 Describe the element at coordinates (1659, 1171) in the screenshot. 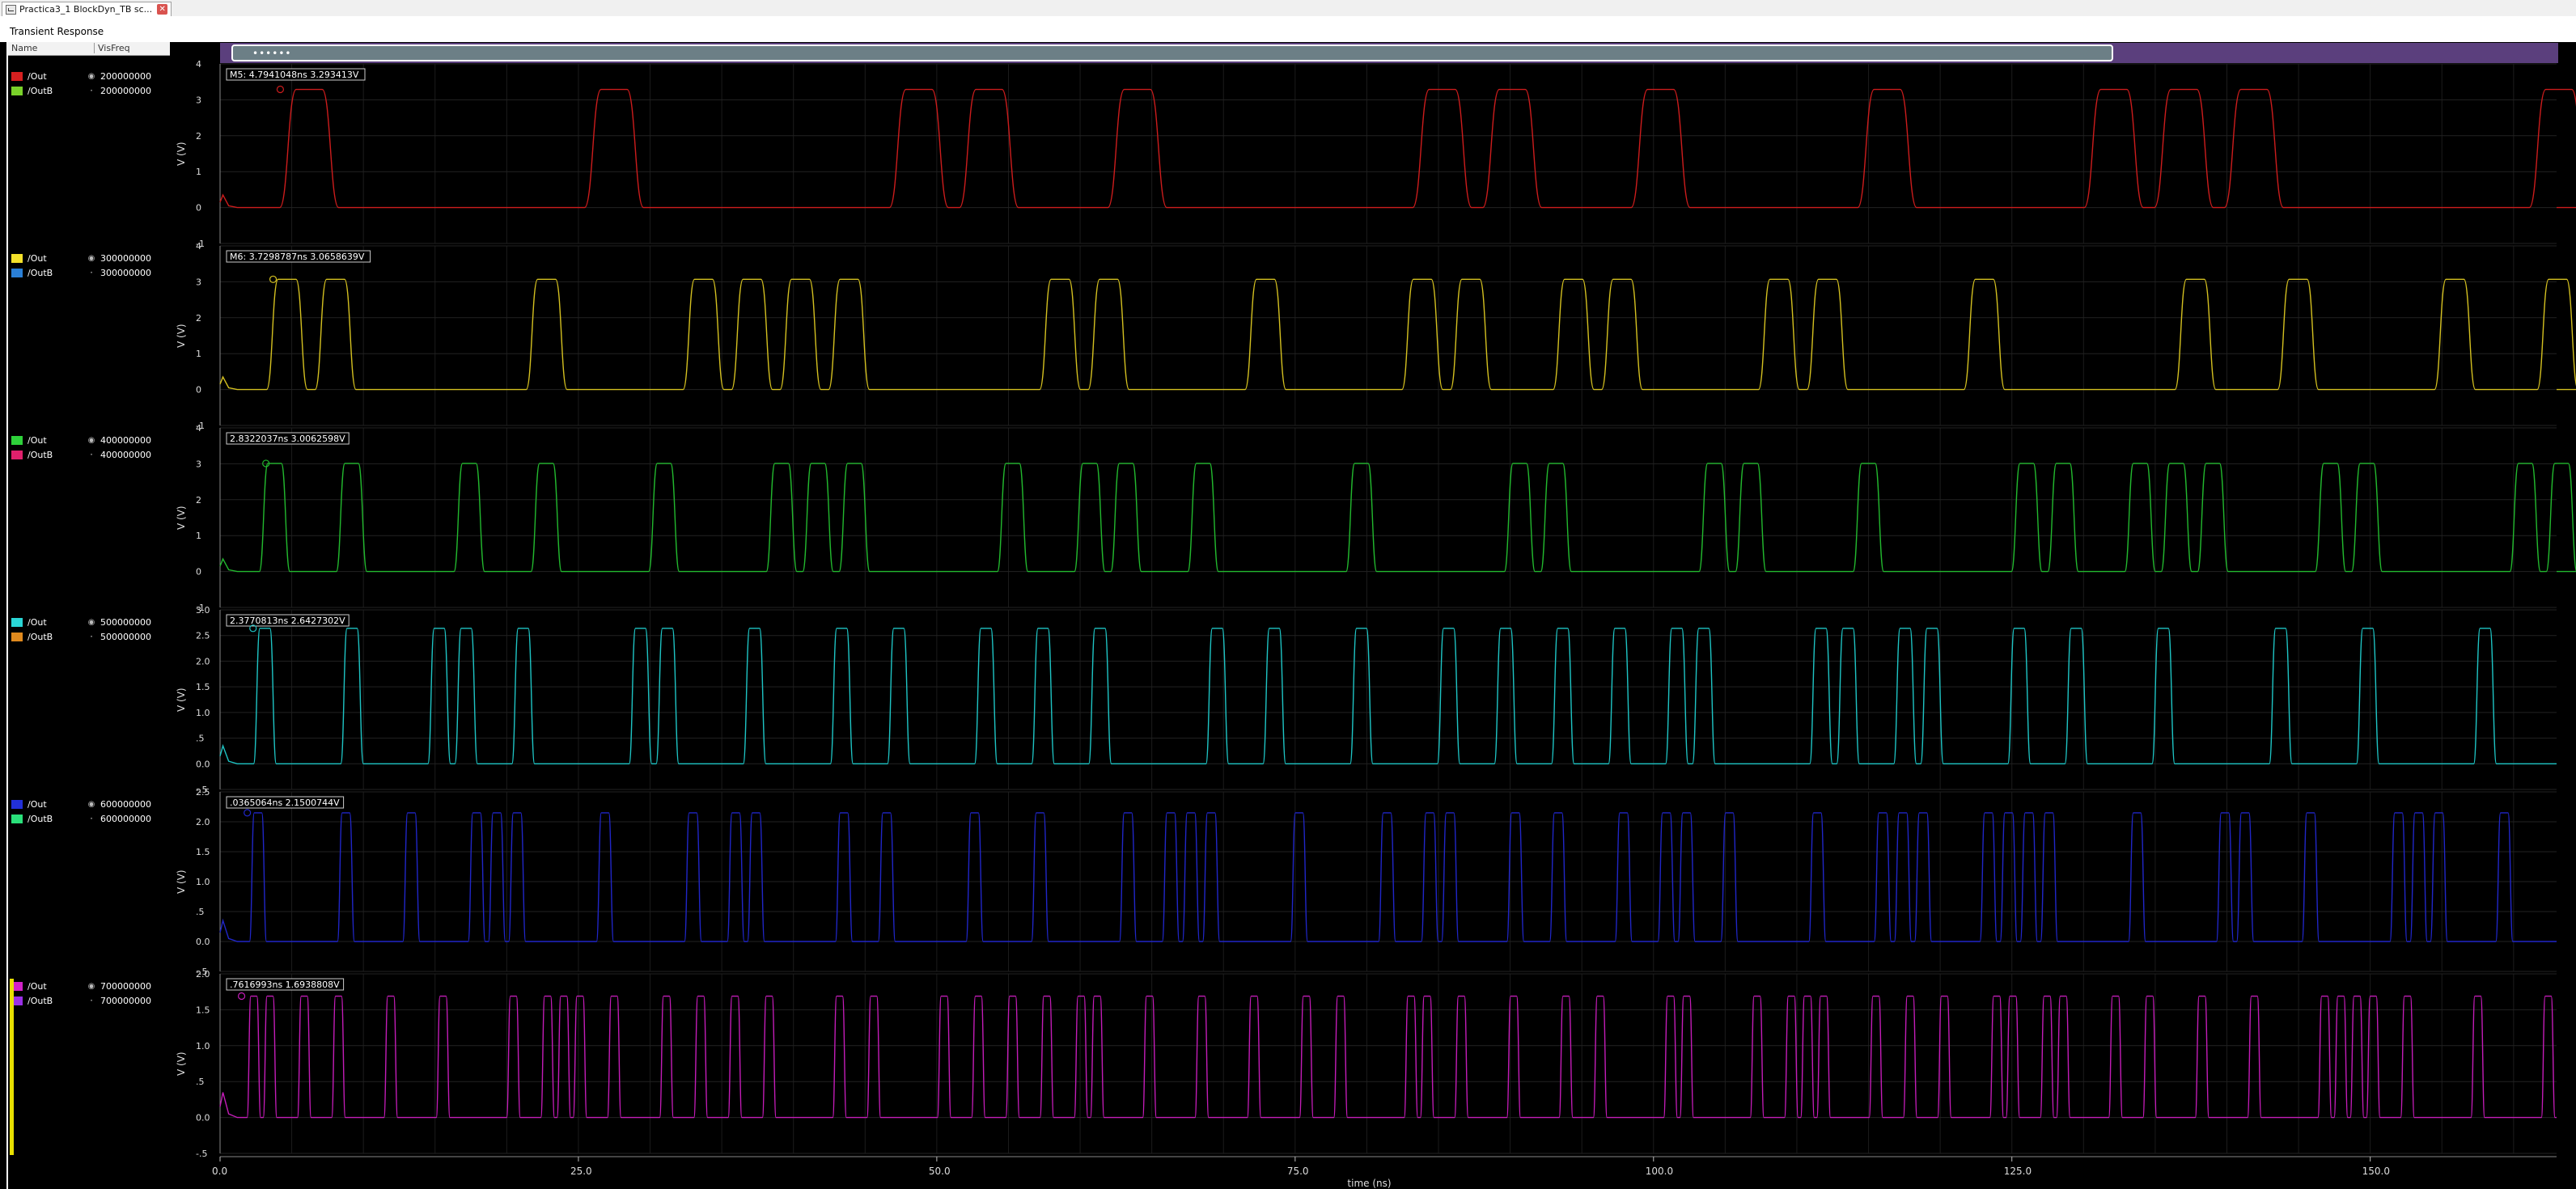

I see `x-tick-label: 100.0` at that location.